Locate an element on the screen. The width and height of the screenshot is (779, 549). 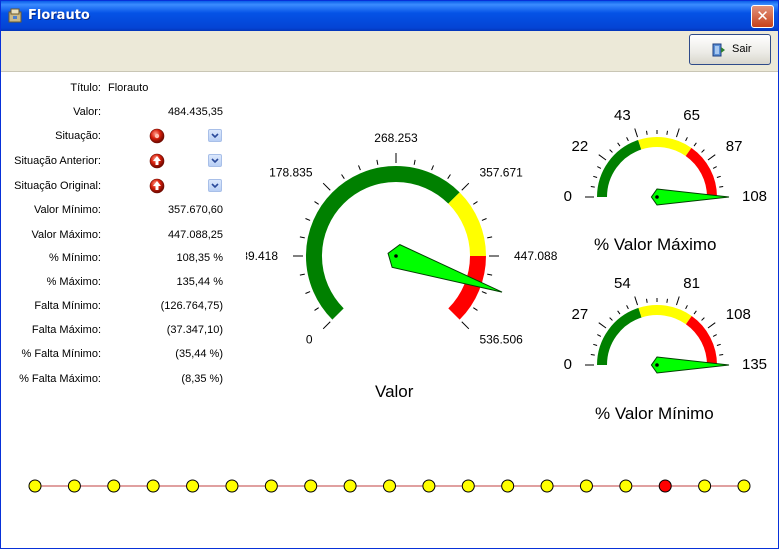
gauge-tick-label: 108 is located at coordinates (754, 196).